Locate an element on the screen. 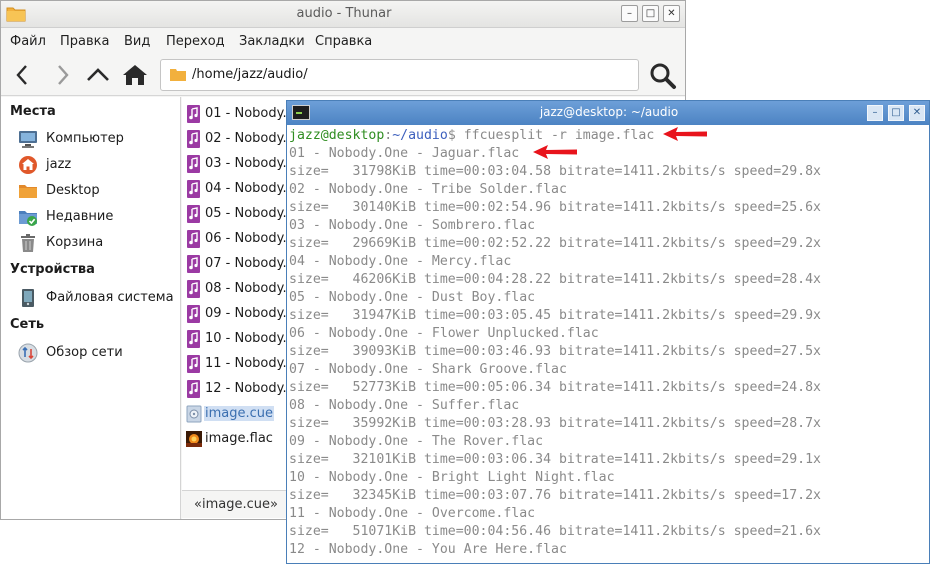  location-path: /home/jazz/audio/ is located at coordinates (250, 74).